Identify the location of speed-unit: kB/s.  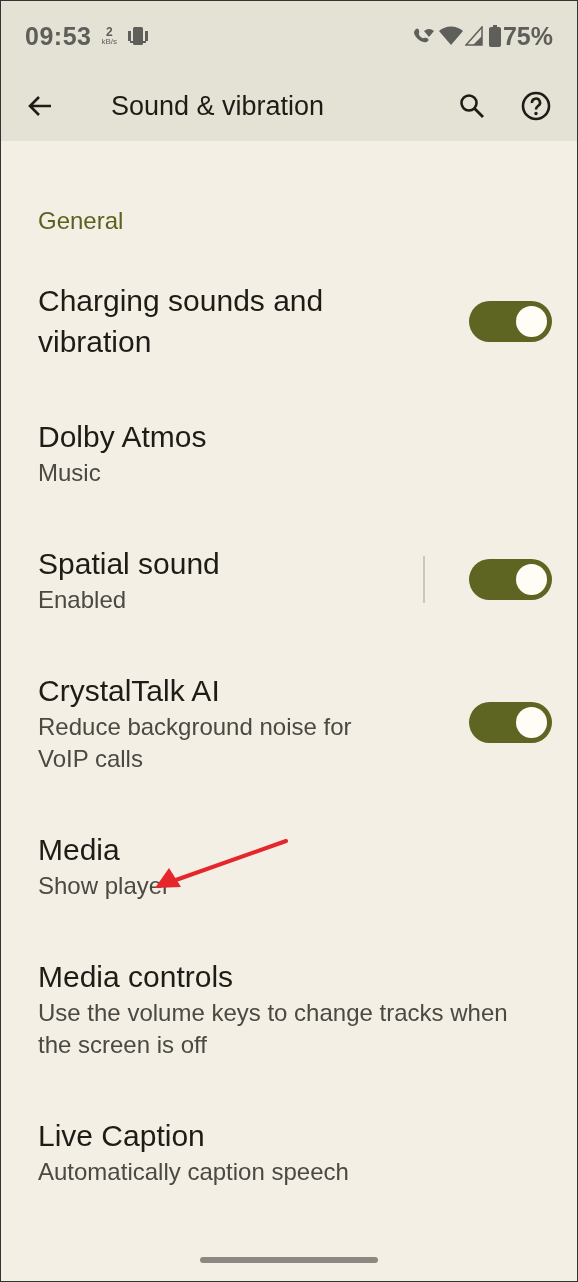
(109, 42).